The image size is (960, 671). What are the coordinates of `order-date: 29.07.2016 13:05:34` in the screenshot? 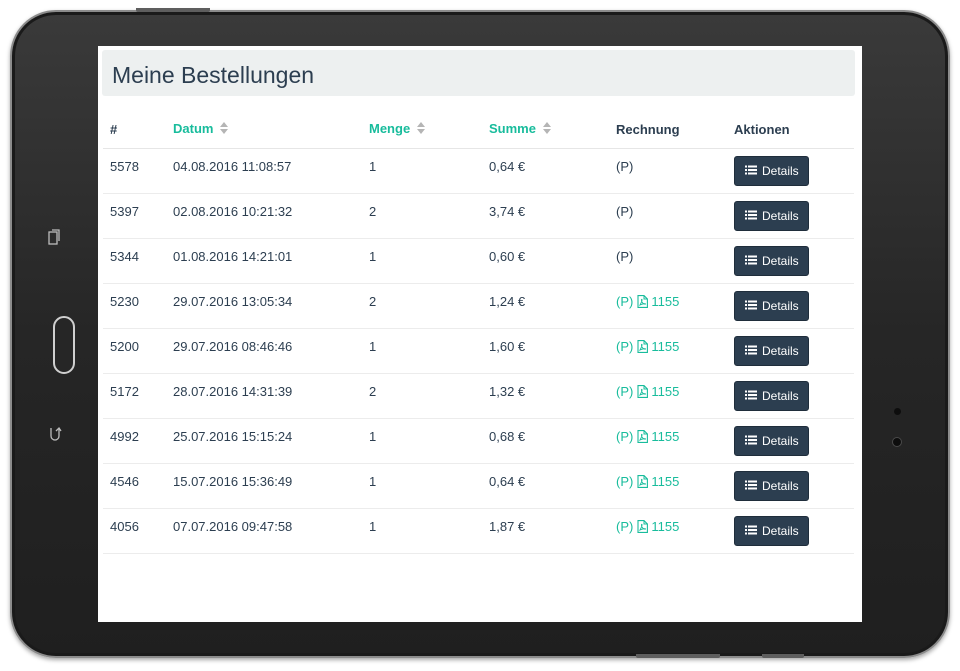 It's located at (233, 301).